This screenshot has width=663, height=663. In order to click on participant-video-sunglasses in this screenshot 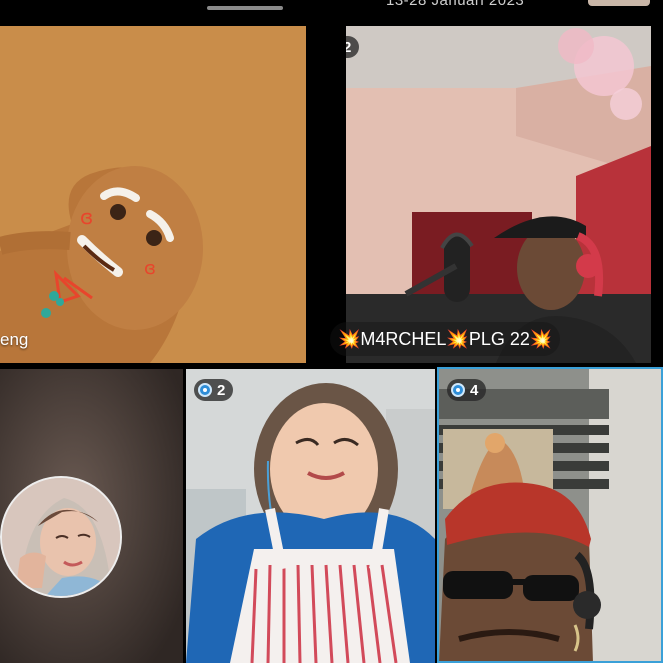, I will do `click(551, 516)`.